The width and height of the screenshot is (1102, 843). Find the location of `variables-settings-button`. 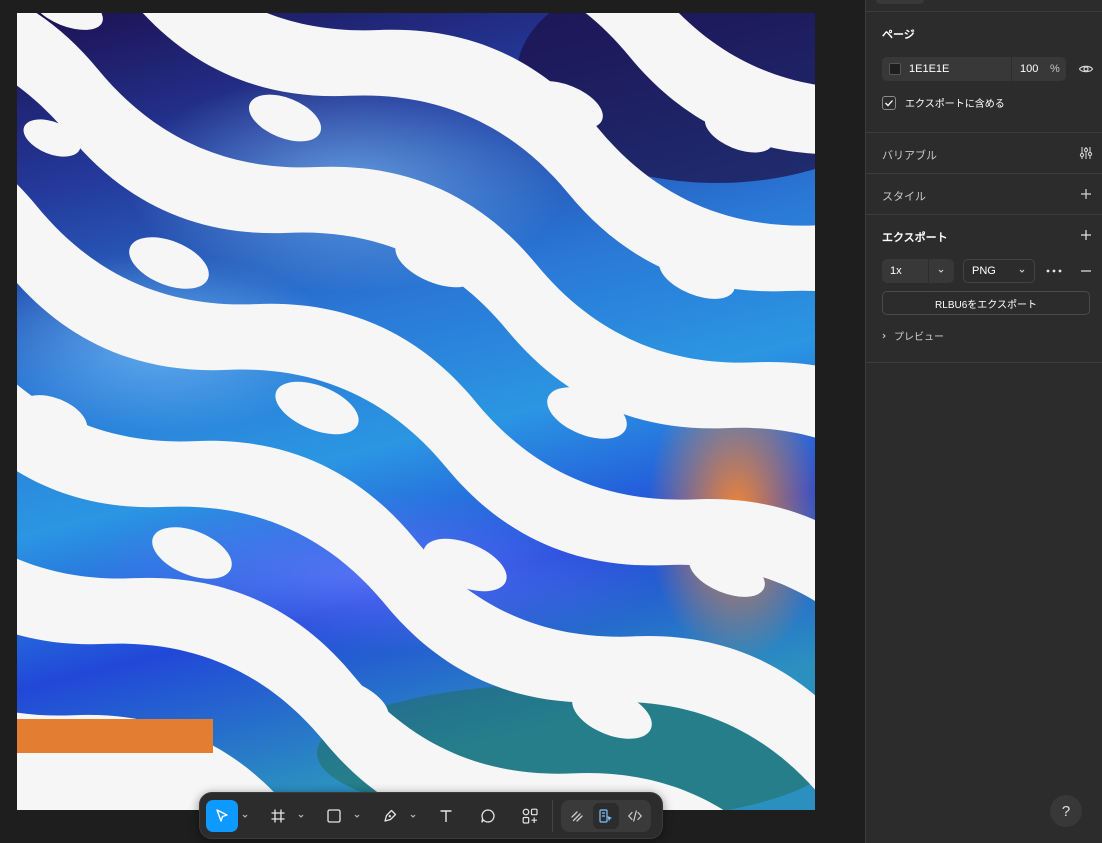

variables-settings-button is located at coordinates (1086, 153).